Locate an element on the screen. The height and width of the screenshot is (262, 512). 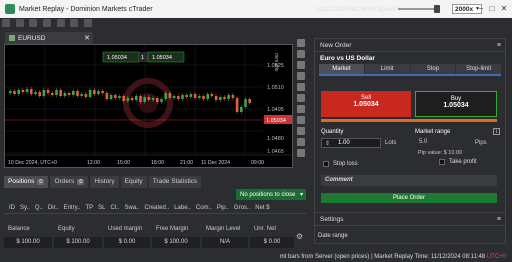
column-header: Q.. is located at coordinates (39, 208).